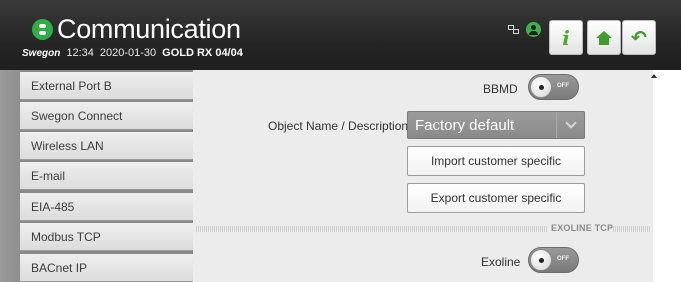 This screenshot has width=681, height=282. What do you see at coordinates (106, 237) in the screenshot?
I see `sidebar-item-modbus-tcp: Modbus TCP` at bounding box center [106, 237].